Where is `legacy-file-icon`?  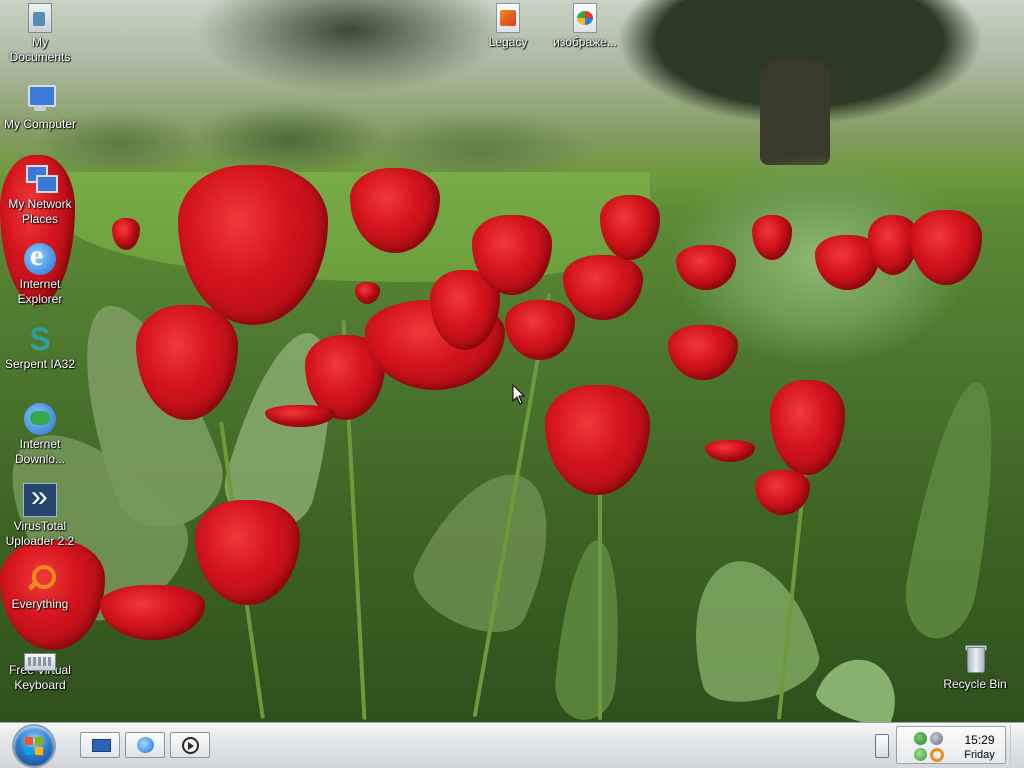 legacy-file-icon is located at coordinates (508, 18).